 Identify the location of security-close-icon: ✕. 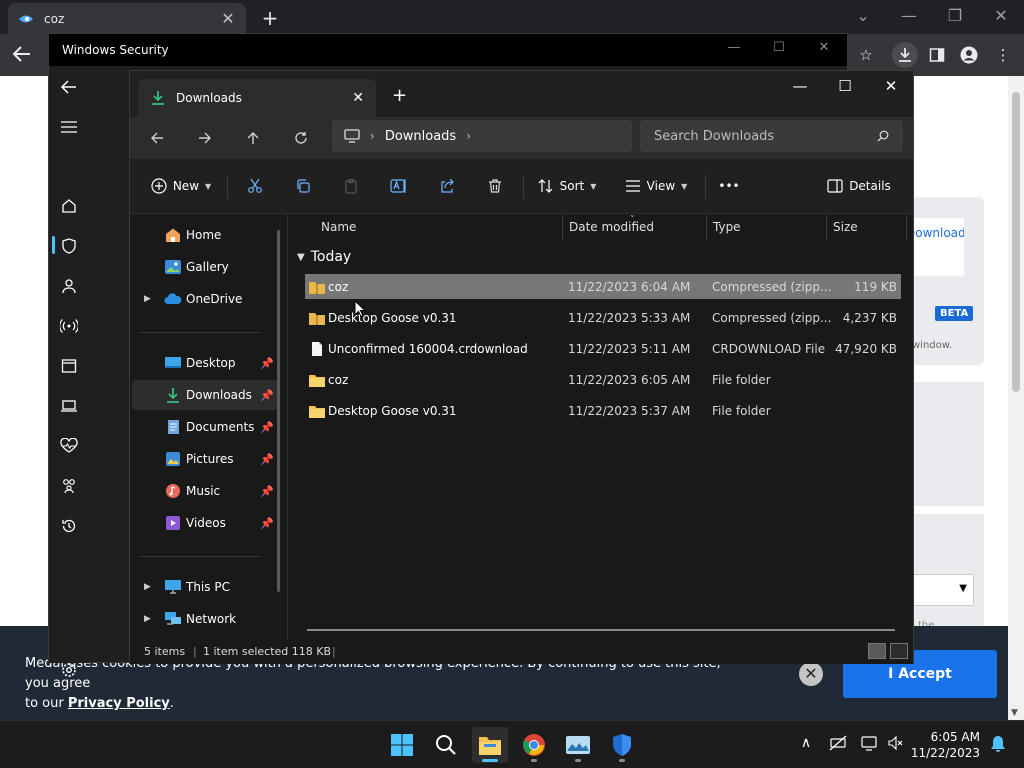
(824, 47).